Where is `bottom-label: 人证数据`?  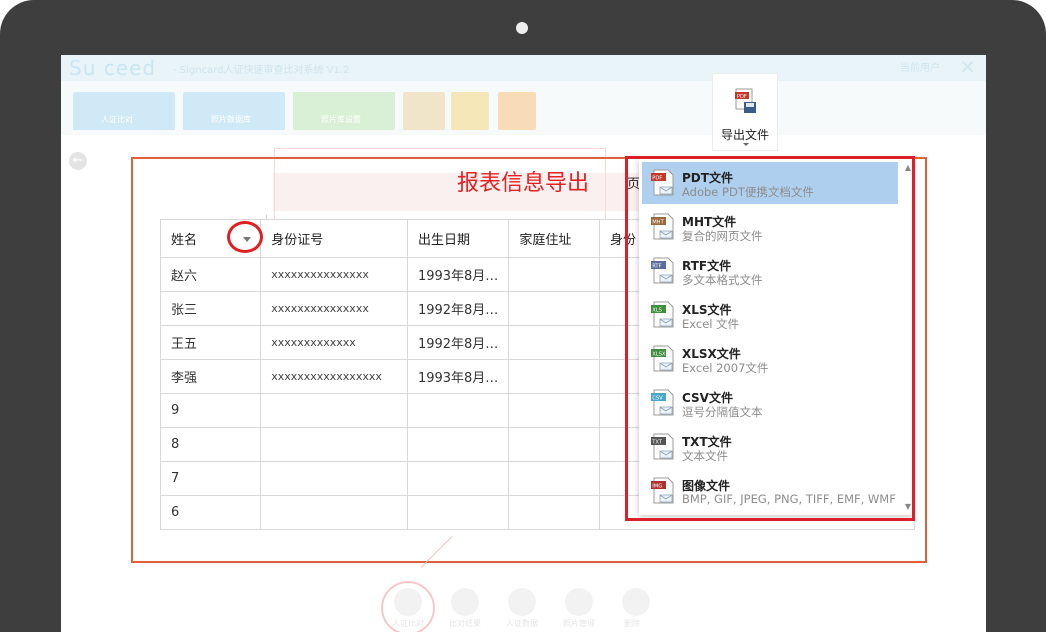
bottom-label: 人证数据 is located at coordinates (522, 623).